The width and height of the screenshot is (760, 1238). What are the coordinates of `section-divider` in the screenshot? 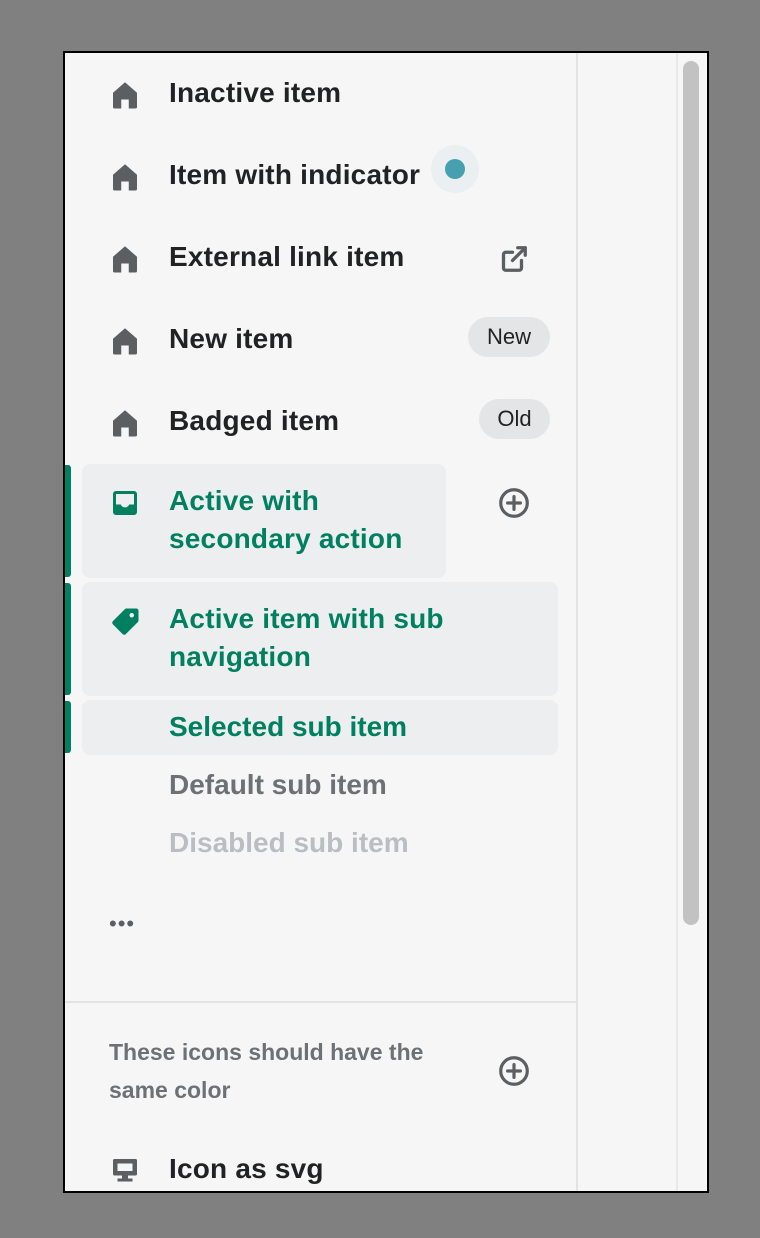 It's located at (320, 1002).